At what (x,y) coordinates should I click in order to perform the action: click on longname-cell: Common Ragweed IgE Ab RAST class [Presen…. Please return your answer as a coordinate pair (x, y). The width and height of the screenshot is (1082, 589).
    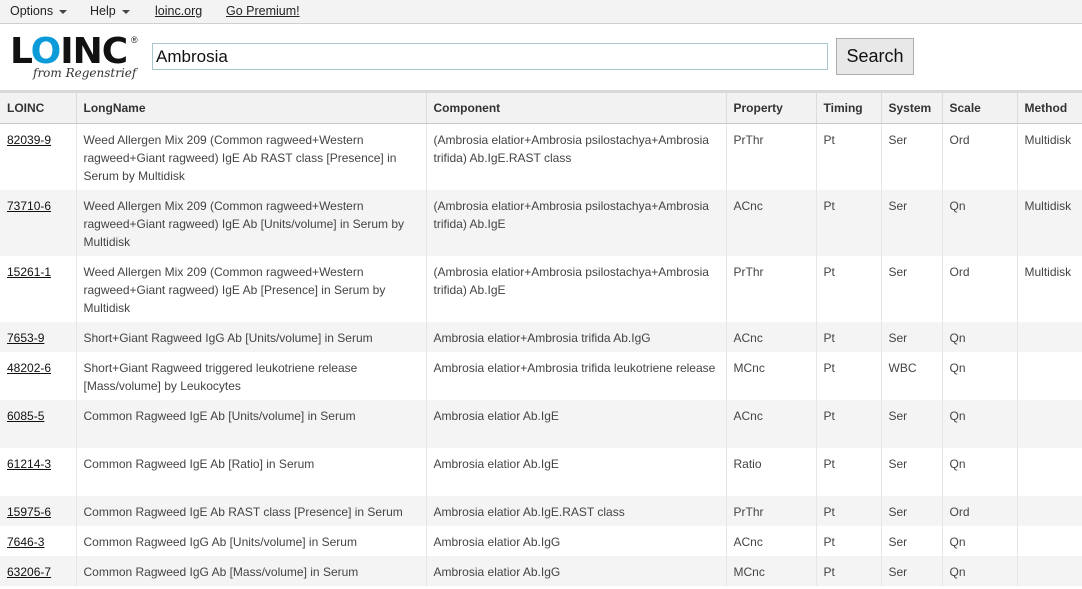
    Looking at the image, I should click on (251, 510).